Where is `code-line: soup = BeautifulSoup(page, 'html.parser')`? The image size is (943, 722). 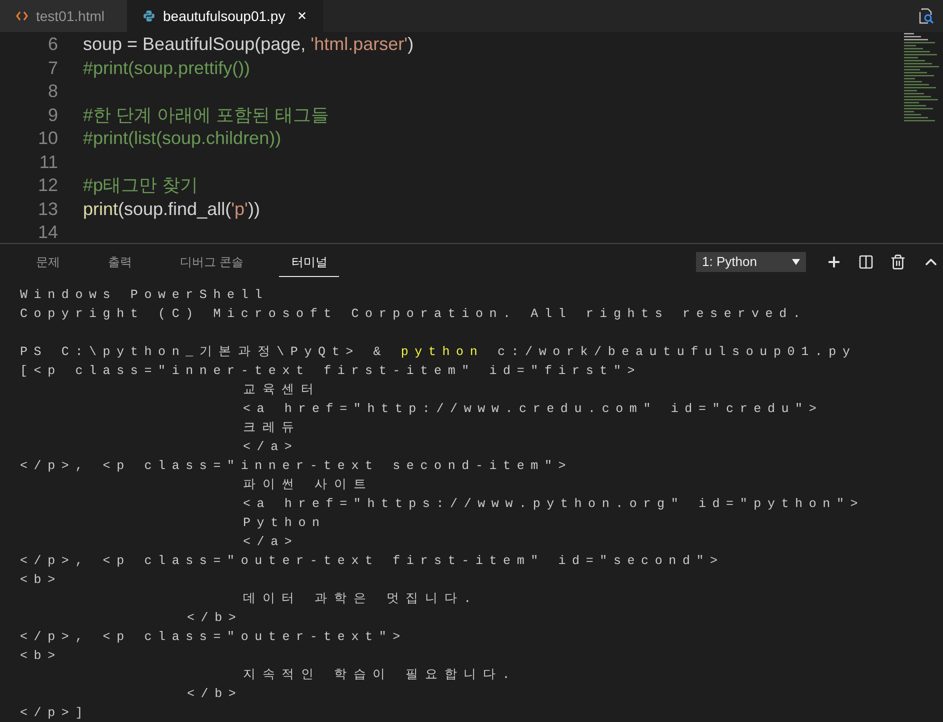 code-line: soup = BeautifulSoup(page, 'html.parser') is located at coordinates (248, 44).